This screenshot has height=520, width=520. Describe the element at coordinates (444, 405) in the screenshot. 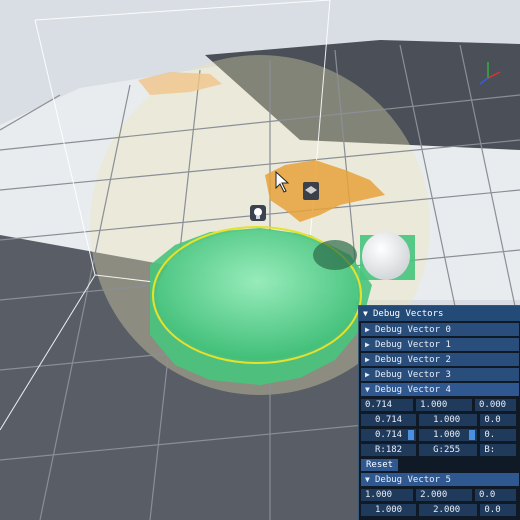

I see `vector4-y-input: 1.000` at that location.